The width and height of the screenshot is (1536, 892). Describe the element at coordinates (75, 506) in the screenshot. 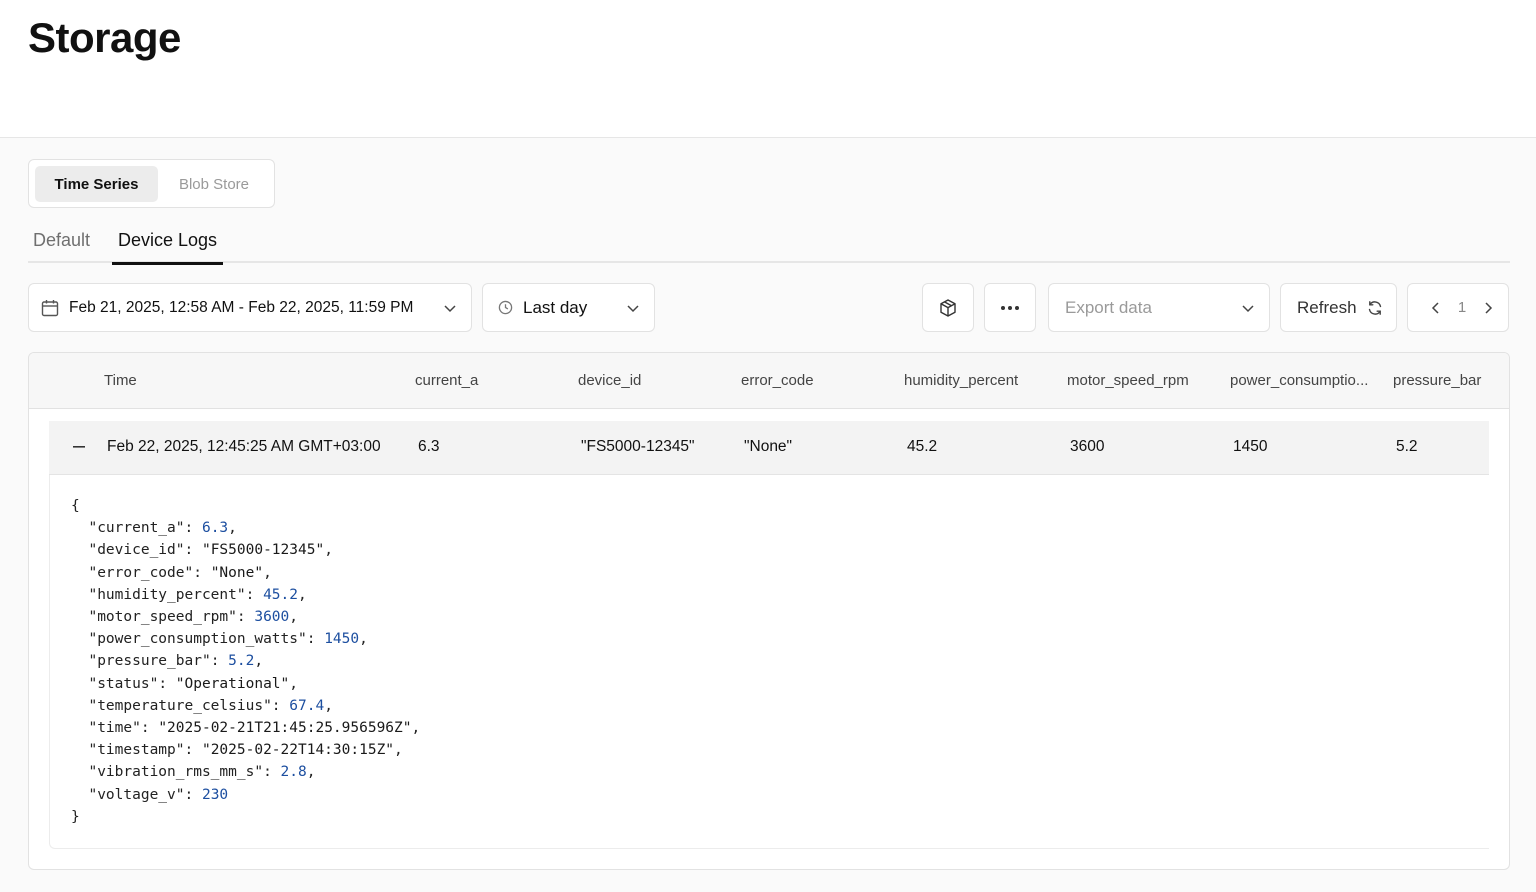

I see `json-open-brace: {` at that location.